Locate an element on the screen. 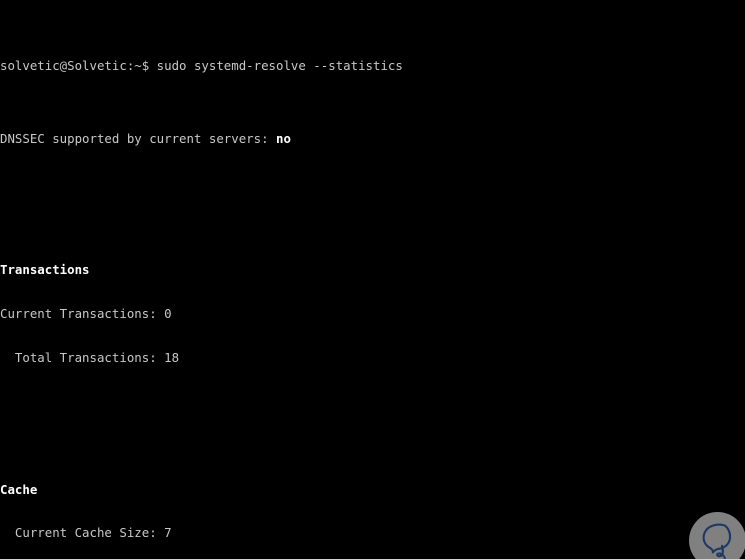 The width and height of the screenshot is (745, 559). row-current-transactions: Current Transactions: 0 is located at coordinates (86, 314).